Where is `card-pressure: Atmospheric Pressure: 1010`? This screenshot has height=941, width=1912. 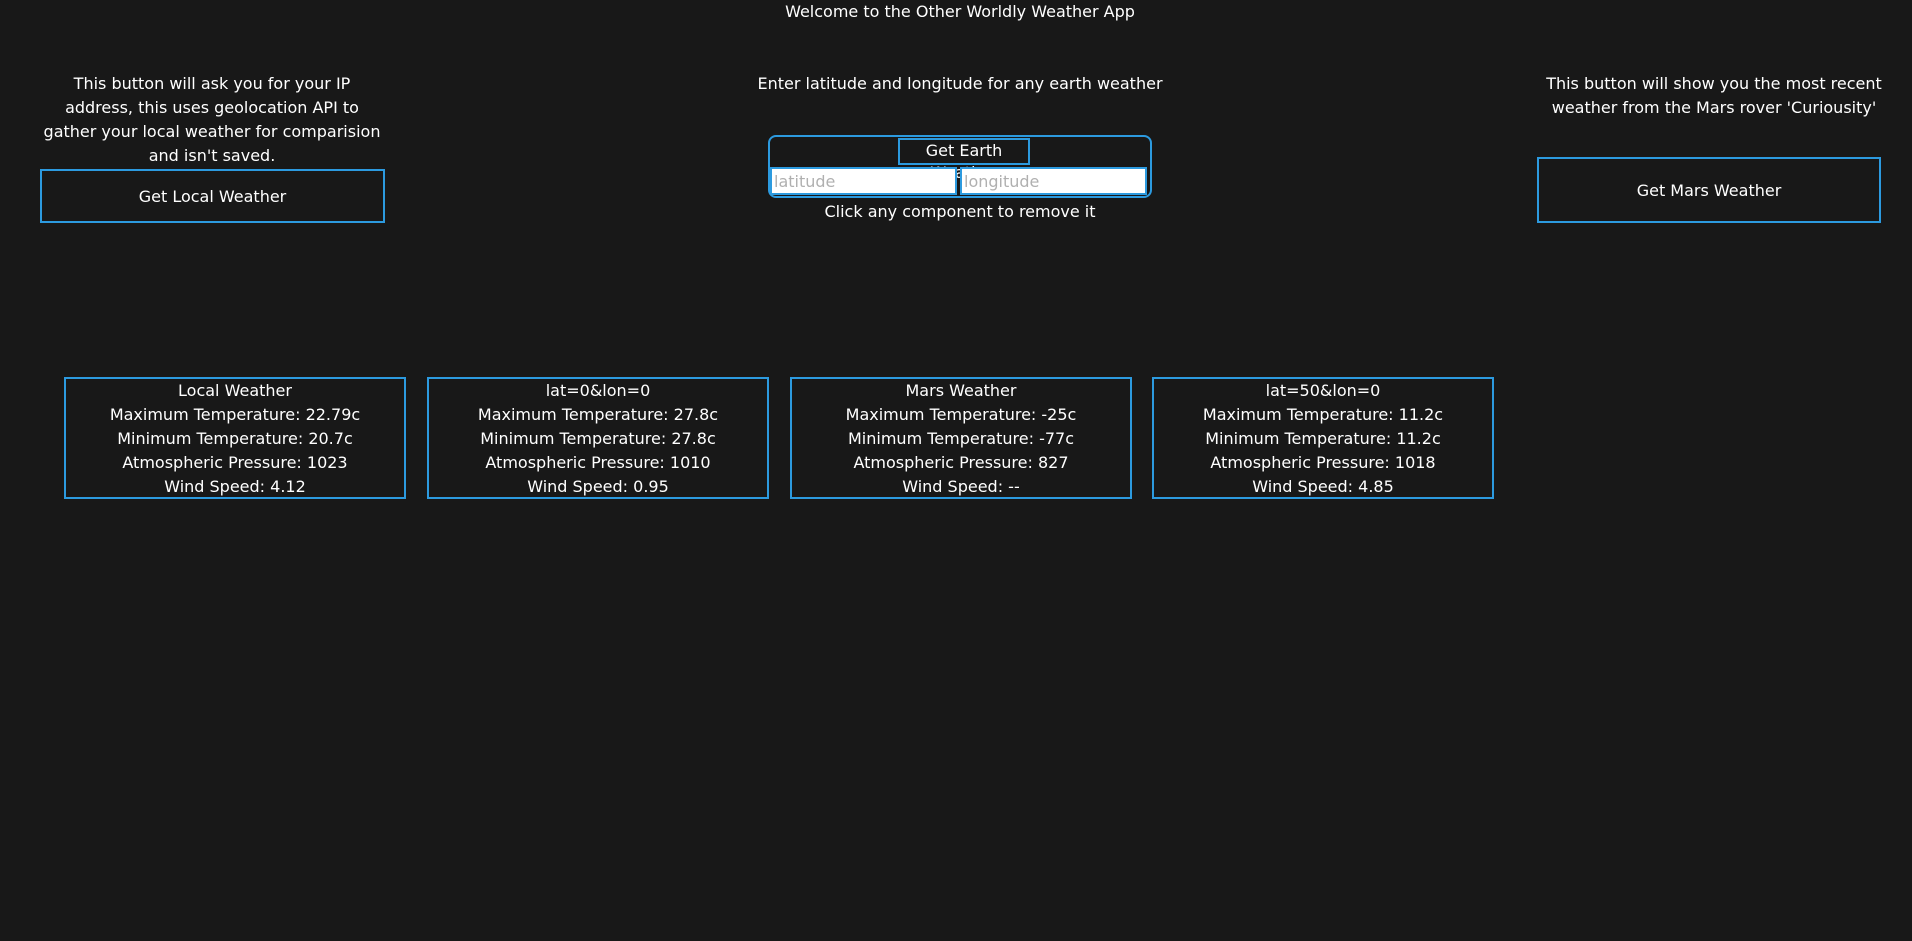 card-pressure: Atmospheric Pressure: 1010 is located at coordinates (598, 462).